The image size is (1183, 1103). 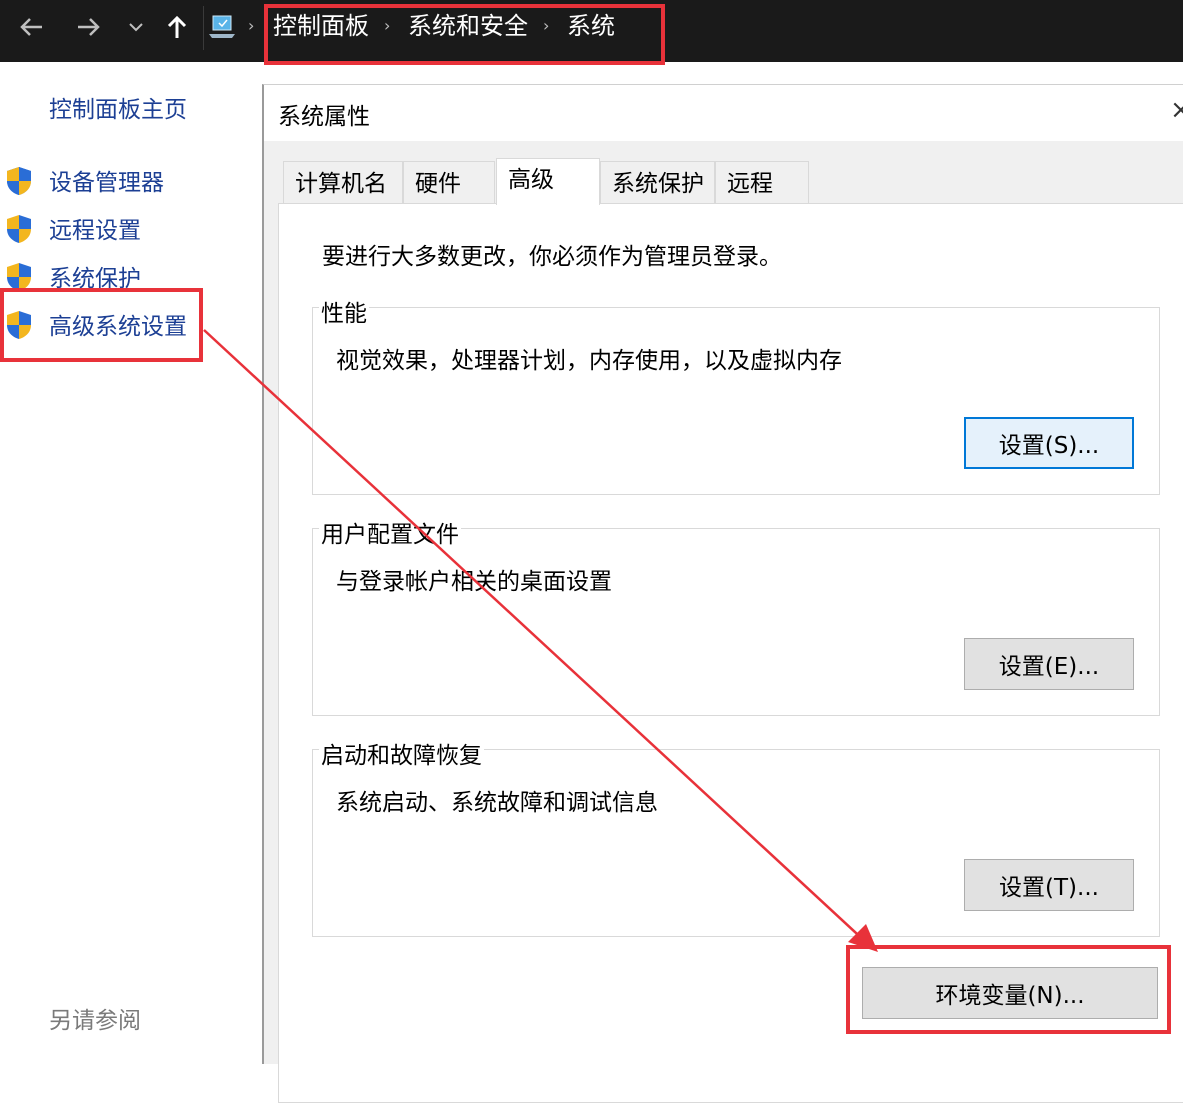 I want to click on tab-advanced: 高级, so click(x=548, y=181).